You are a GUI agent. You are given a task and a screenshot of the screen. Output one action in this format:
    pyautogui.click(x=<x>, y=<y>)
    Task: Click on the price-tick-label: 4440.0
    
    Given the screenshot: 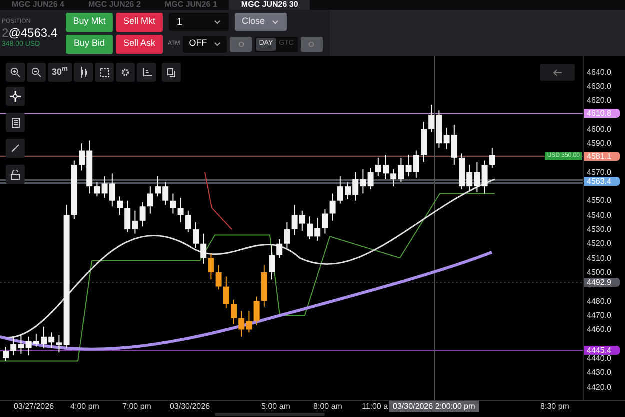 What is the action you would take?
    pyautogui.click(x=599, y=358)
    